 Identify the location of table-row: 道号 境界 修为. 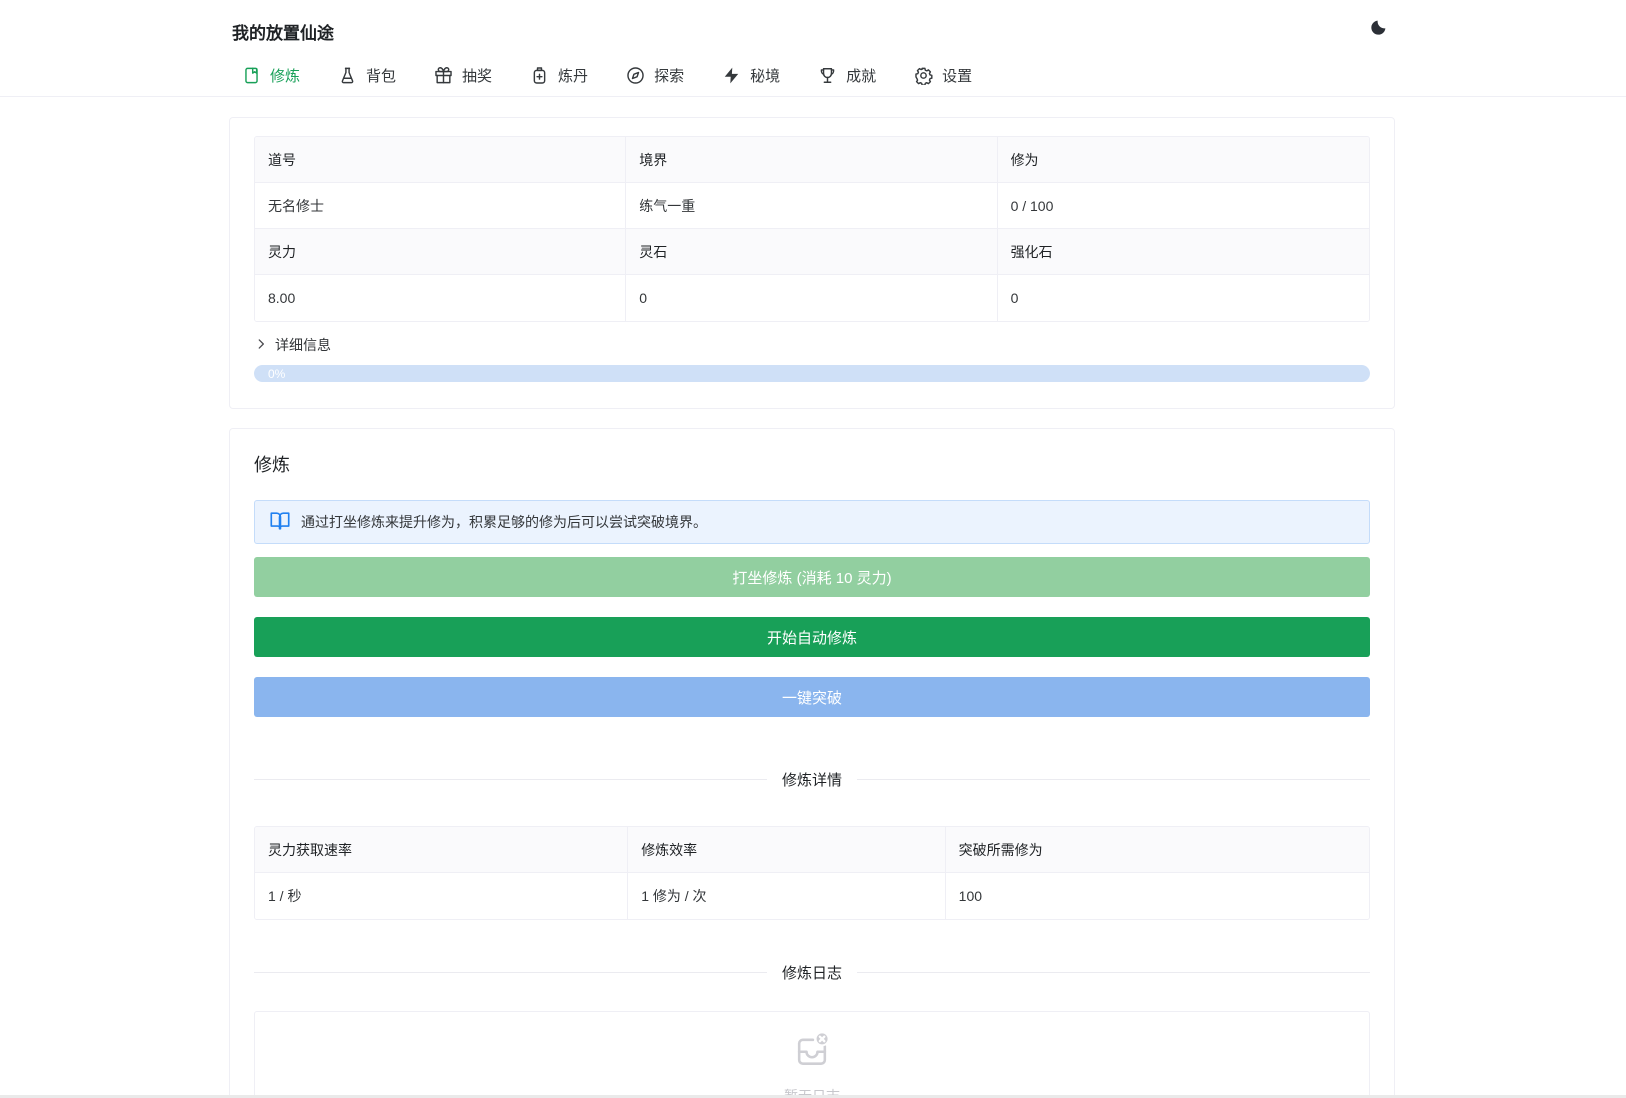
(812, 160).